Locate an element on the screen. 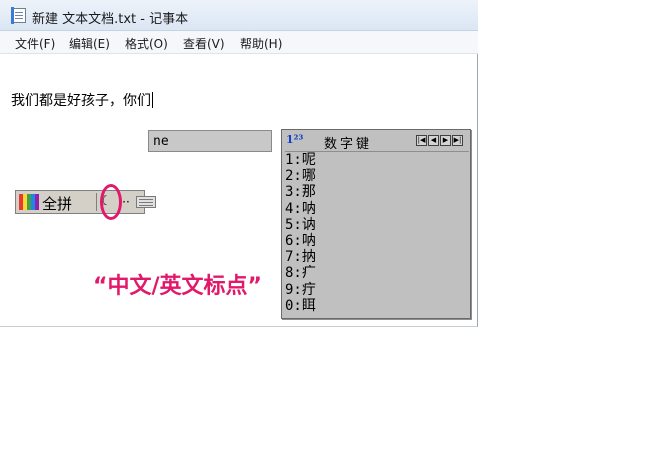  candidate-item: 9:疔 is located at coordinates (377, 290).